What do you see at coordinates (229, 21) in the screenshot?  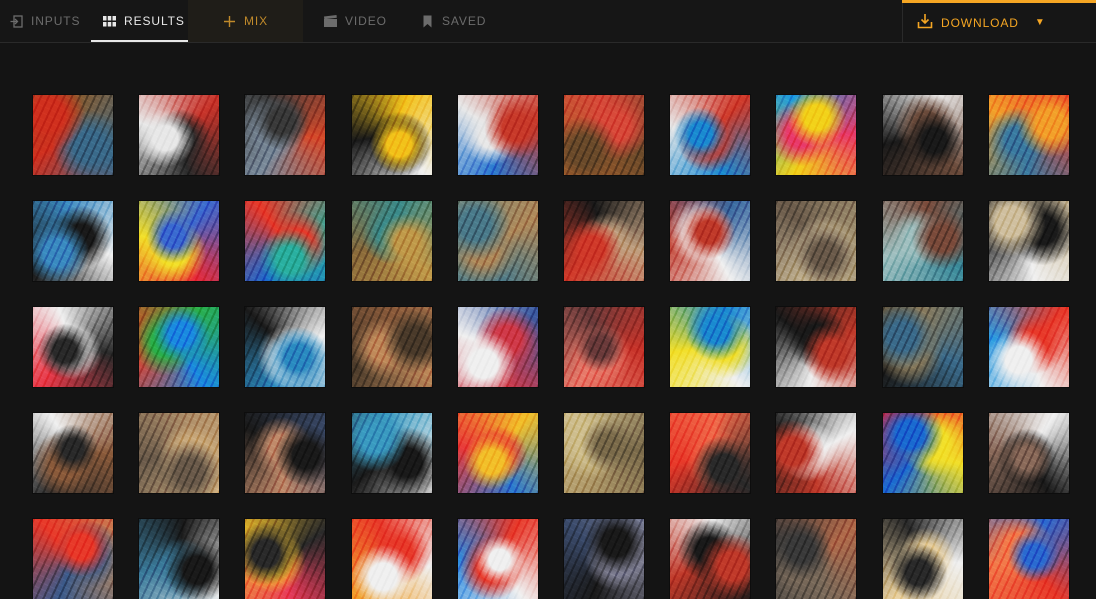 I see `plus-icon` at bounding box center [229, 21].